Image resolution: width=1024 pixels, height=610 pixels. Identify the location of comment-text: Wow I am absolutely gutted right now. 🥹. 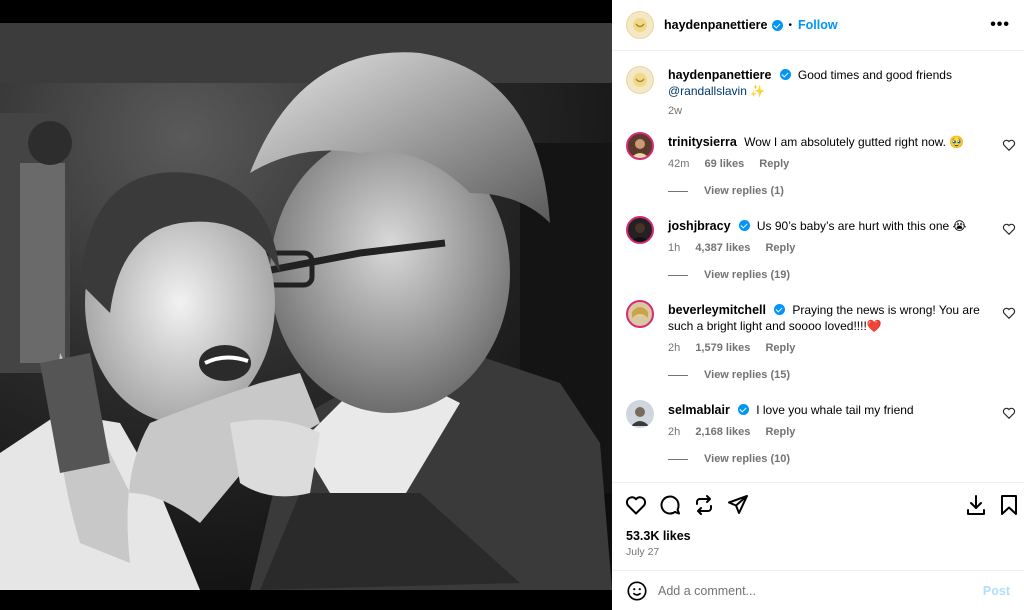
(854, 142).